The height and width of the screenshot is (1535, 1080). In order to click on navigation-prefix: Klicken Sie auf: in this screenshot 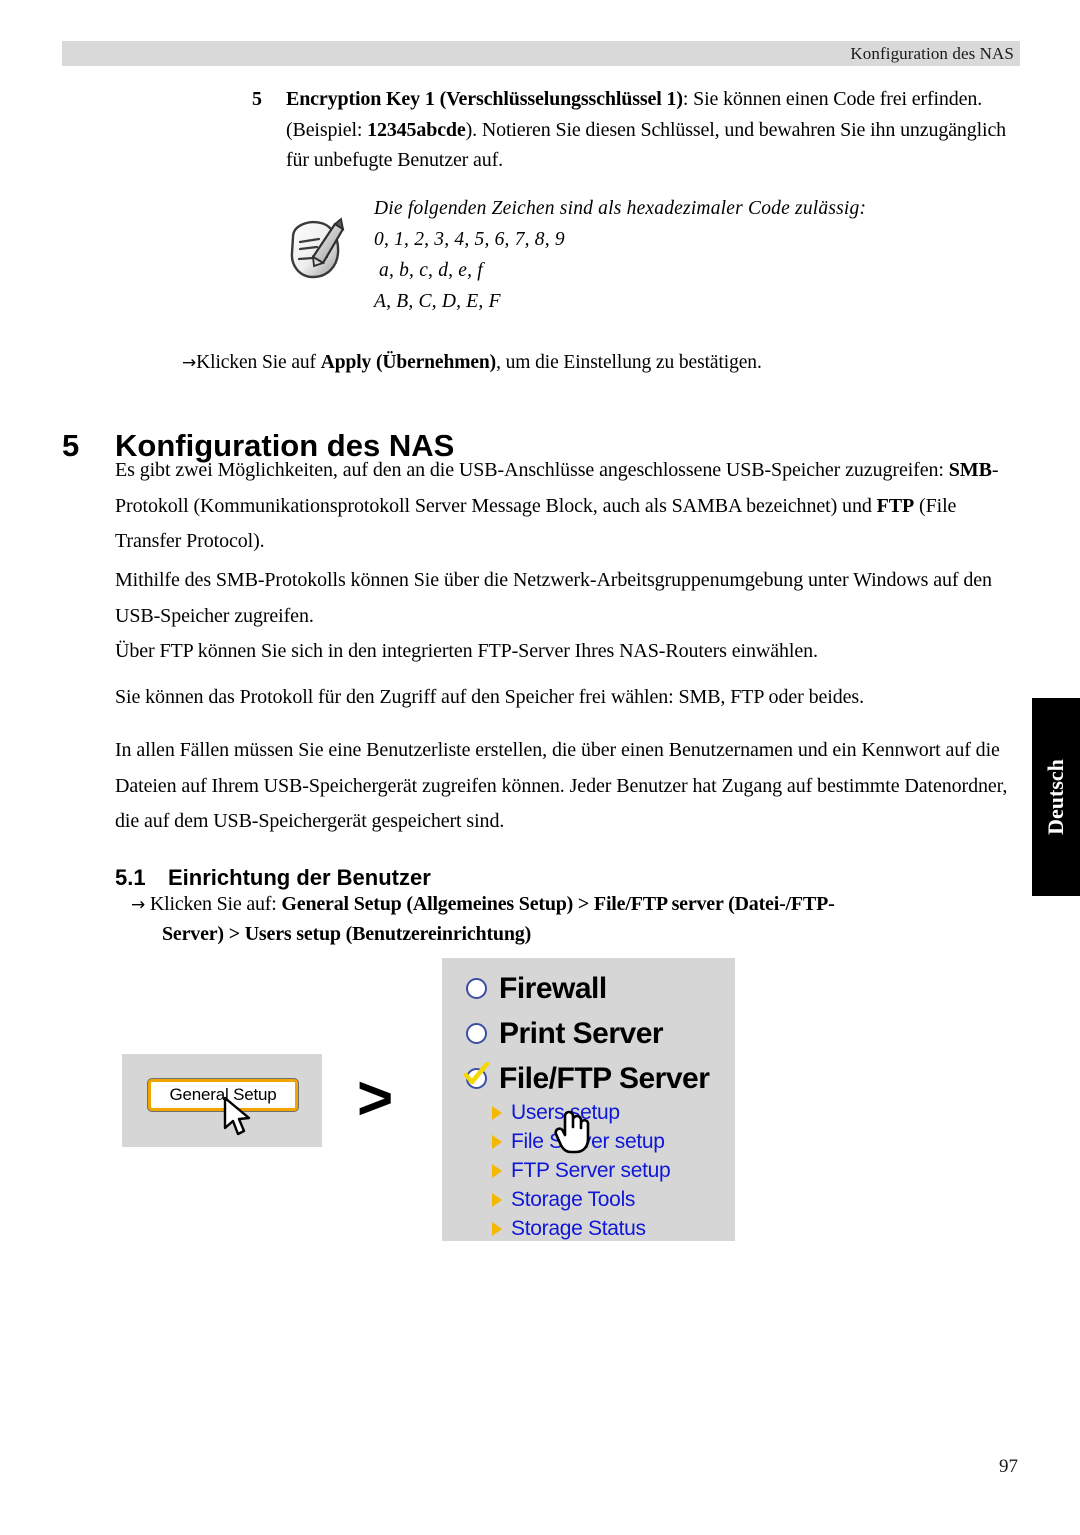, I will do `click(215, 904)`.